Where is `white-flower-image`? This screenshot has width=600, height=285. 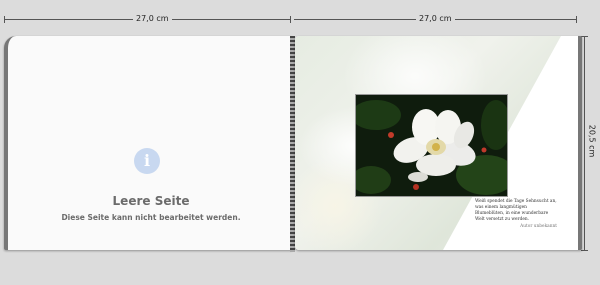 white-flower-image is located at coordinates (431, 145).